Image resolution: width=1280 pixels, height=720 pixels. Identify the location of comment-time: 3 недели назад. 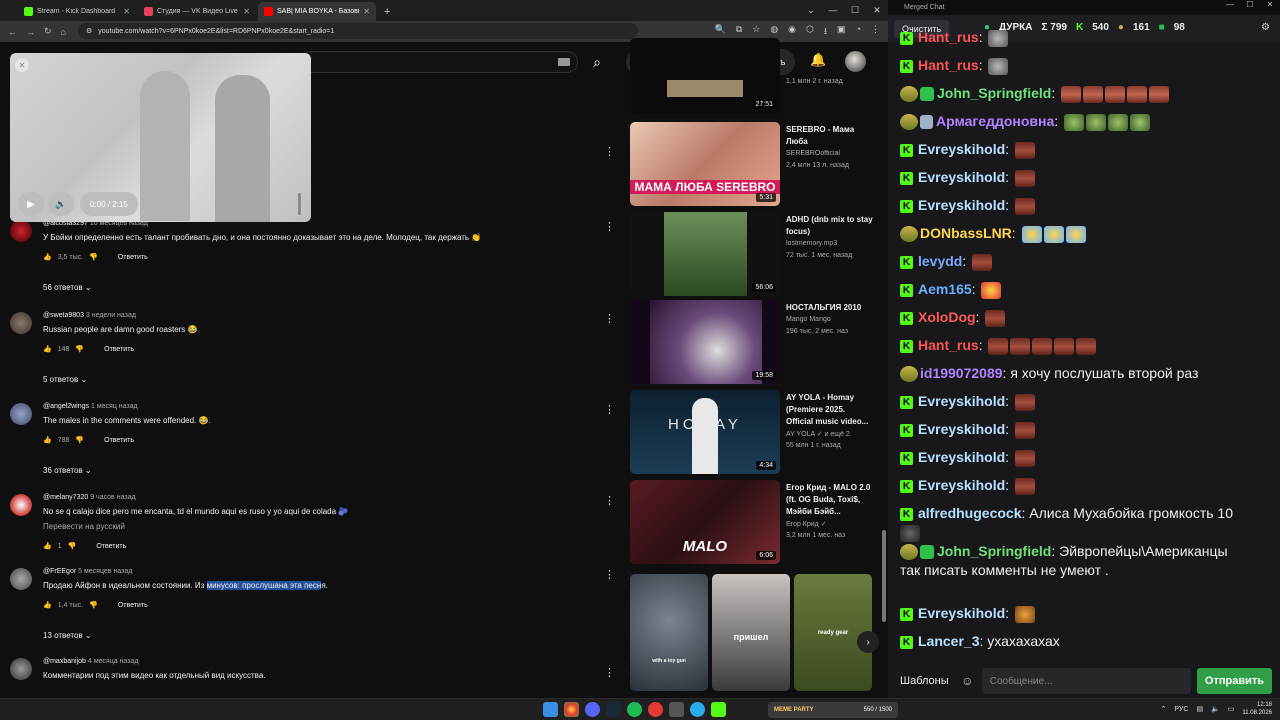
(111, 315).